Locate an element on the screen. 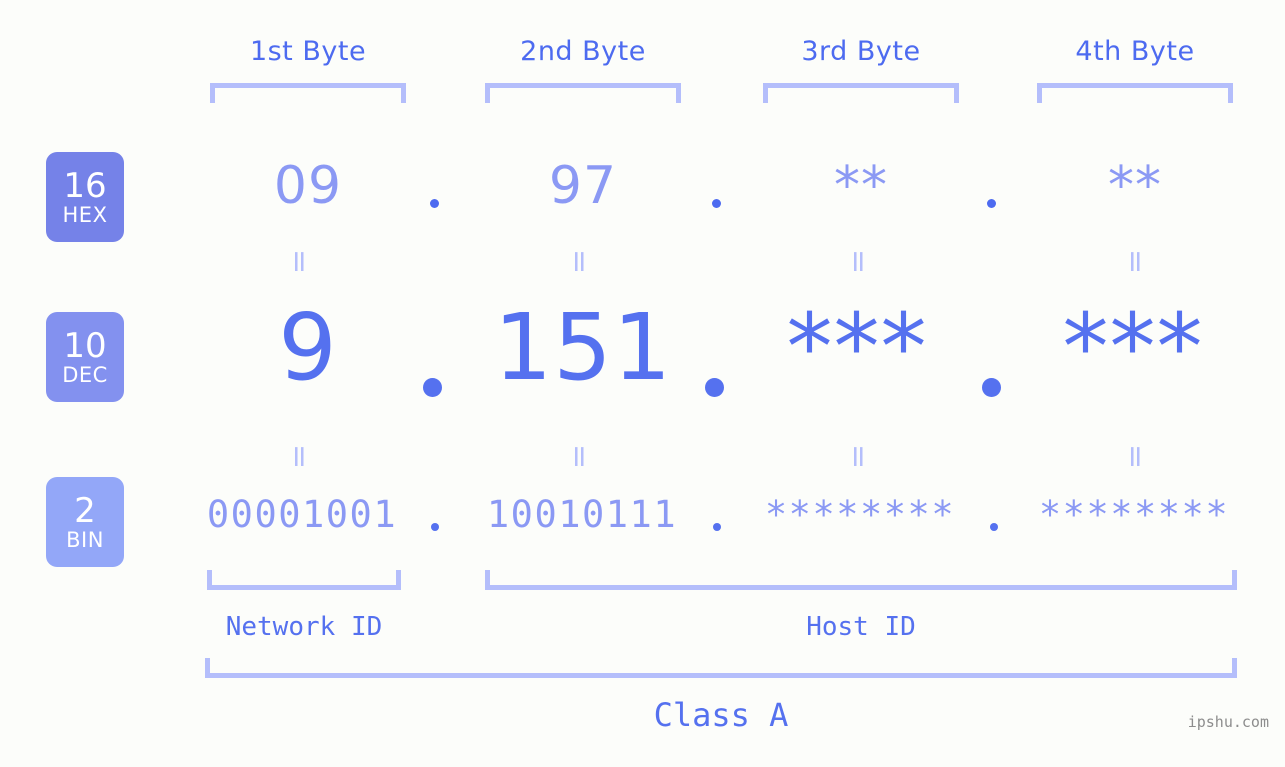 This screenshot has height=767, width=1285. equals-sign-dec-bin-1: = is located at coordinates (299, 457).